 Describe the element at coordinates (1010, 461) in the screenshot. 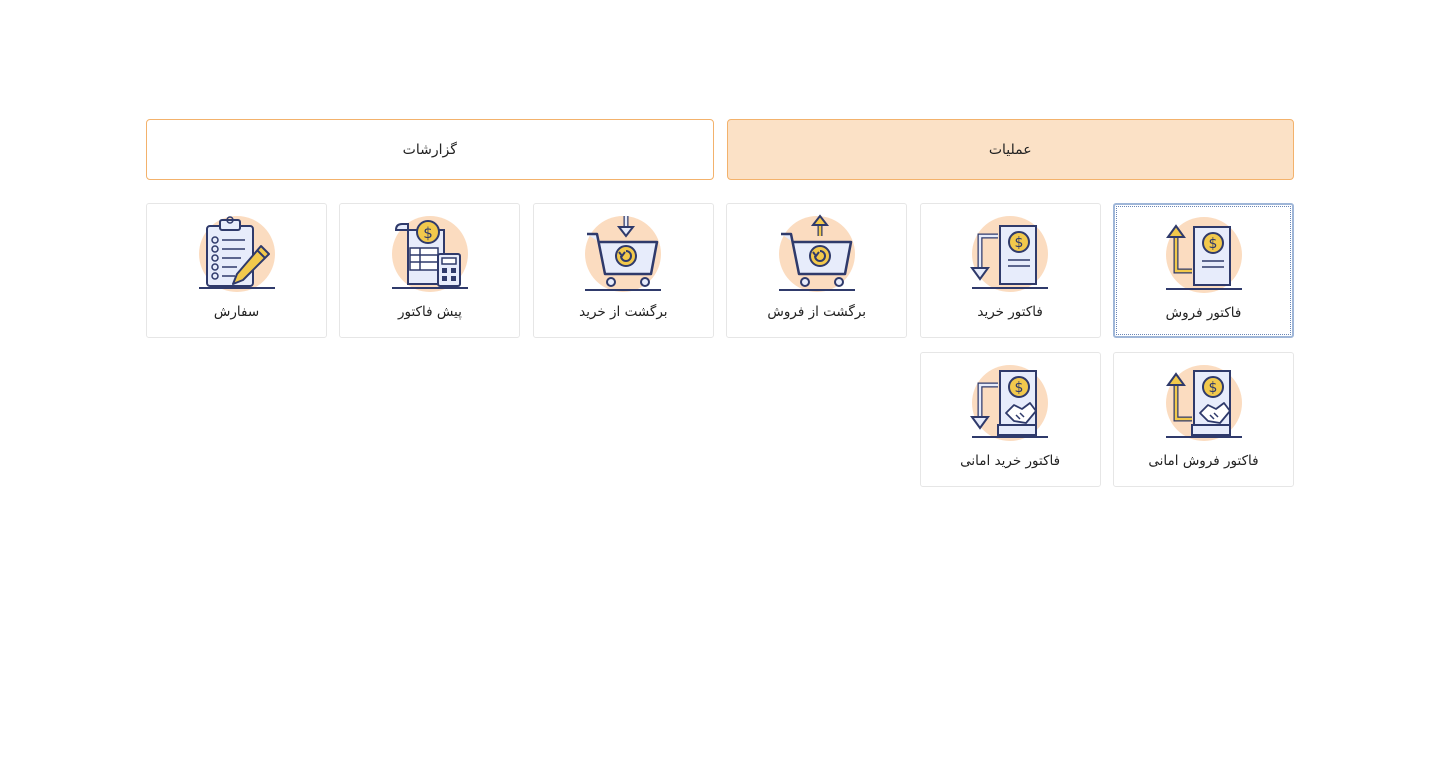

I see `tile-label: فاکتور خرید امانی` at that location.